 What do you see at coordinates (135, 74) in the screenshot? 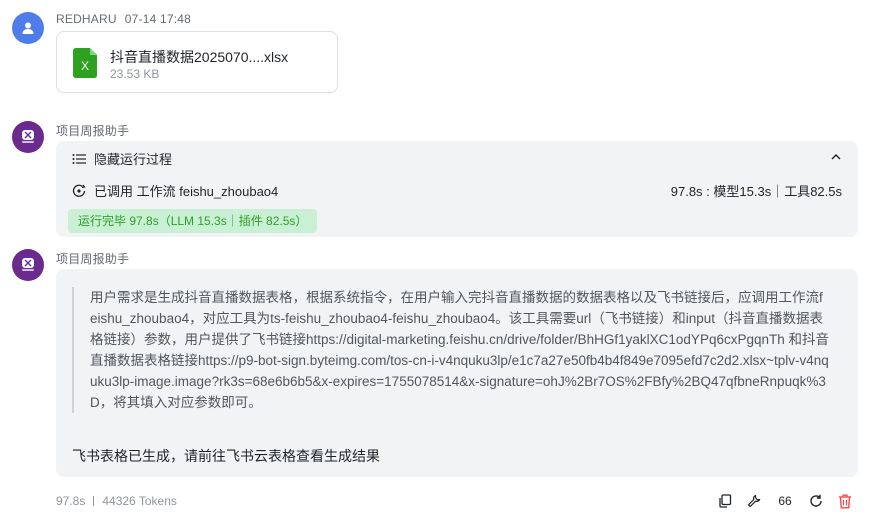
I see `file-size: 23.53 KB` at bounding box center [135, 74].